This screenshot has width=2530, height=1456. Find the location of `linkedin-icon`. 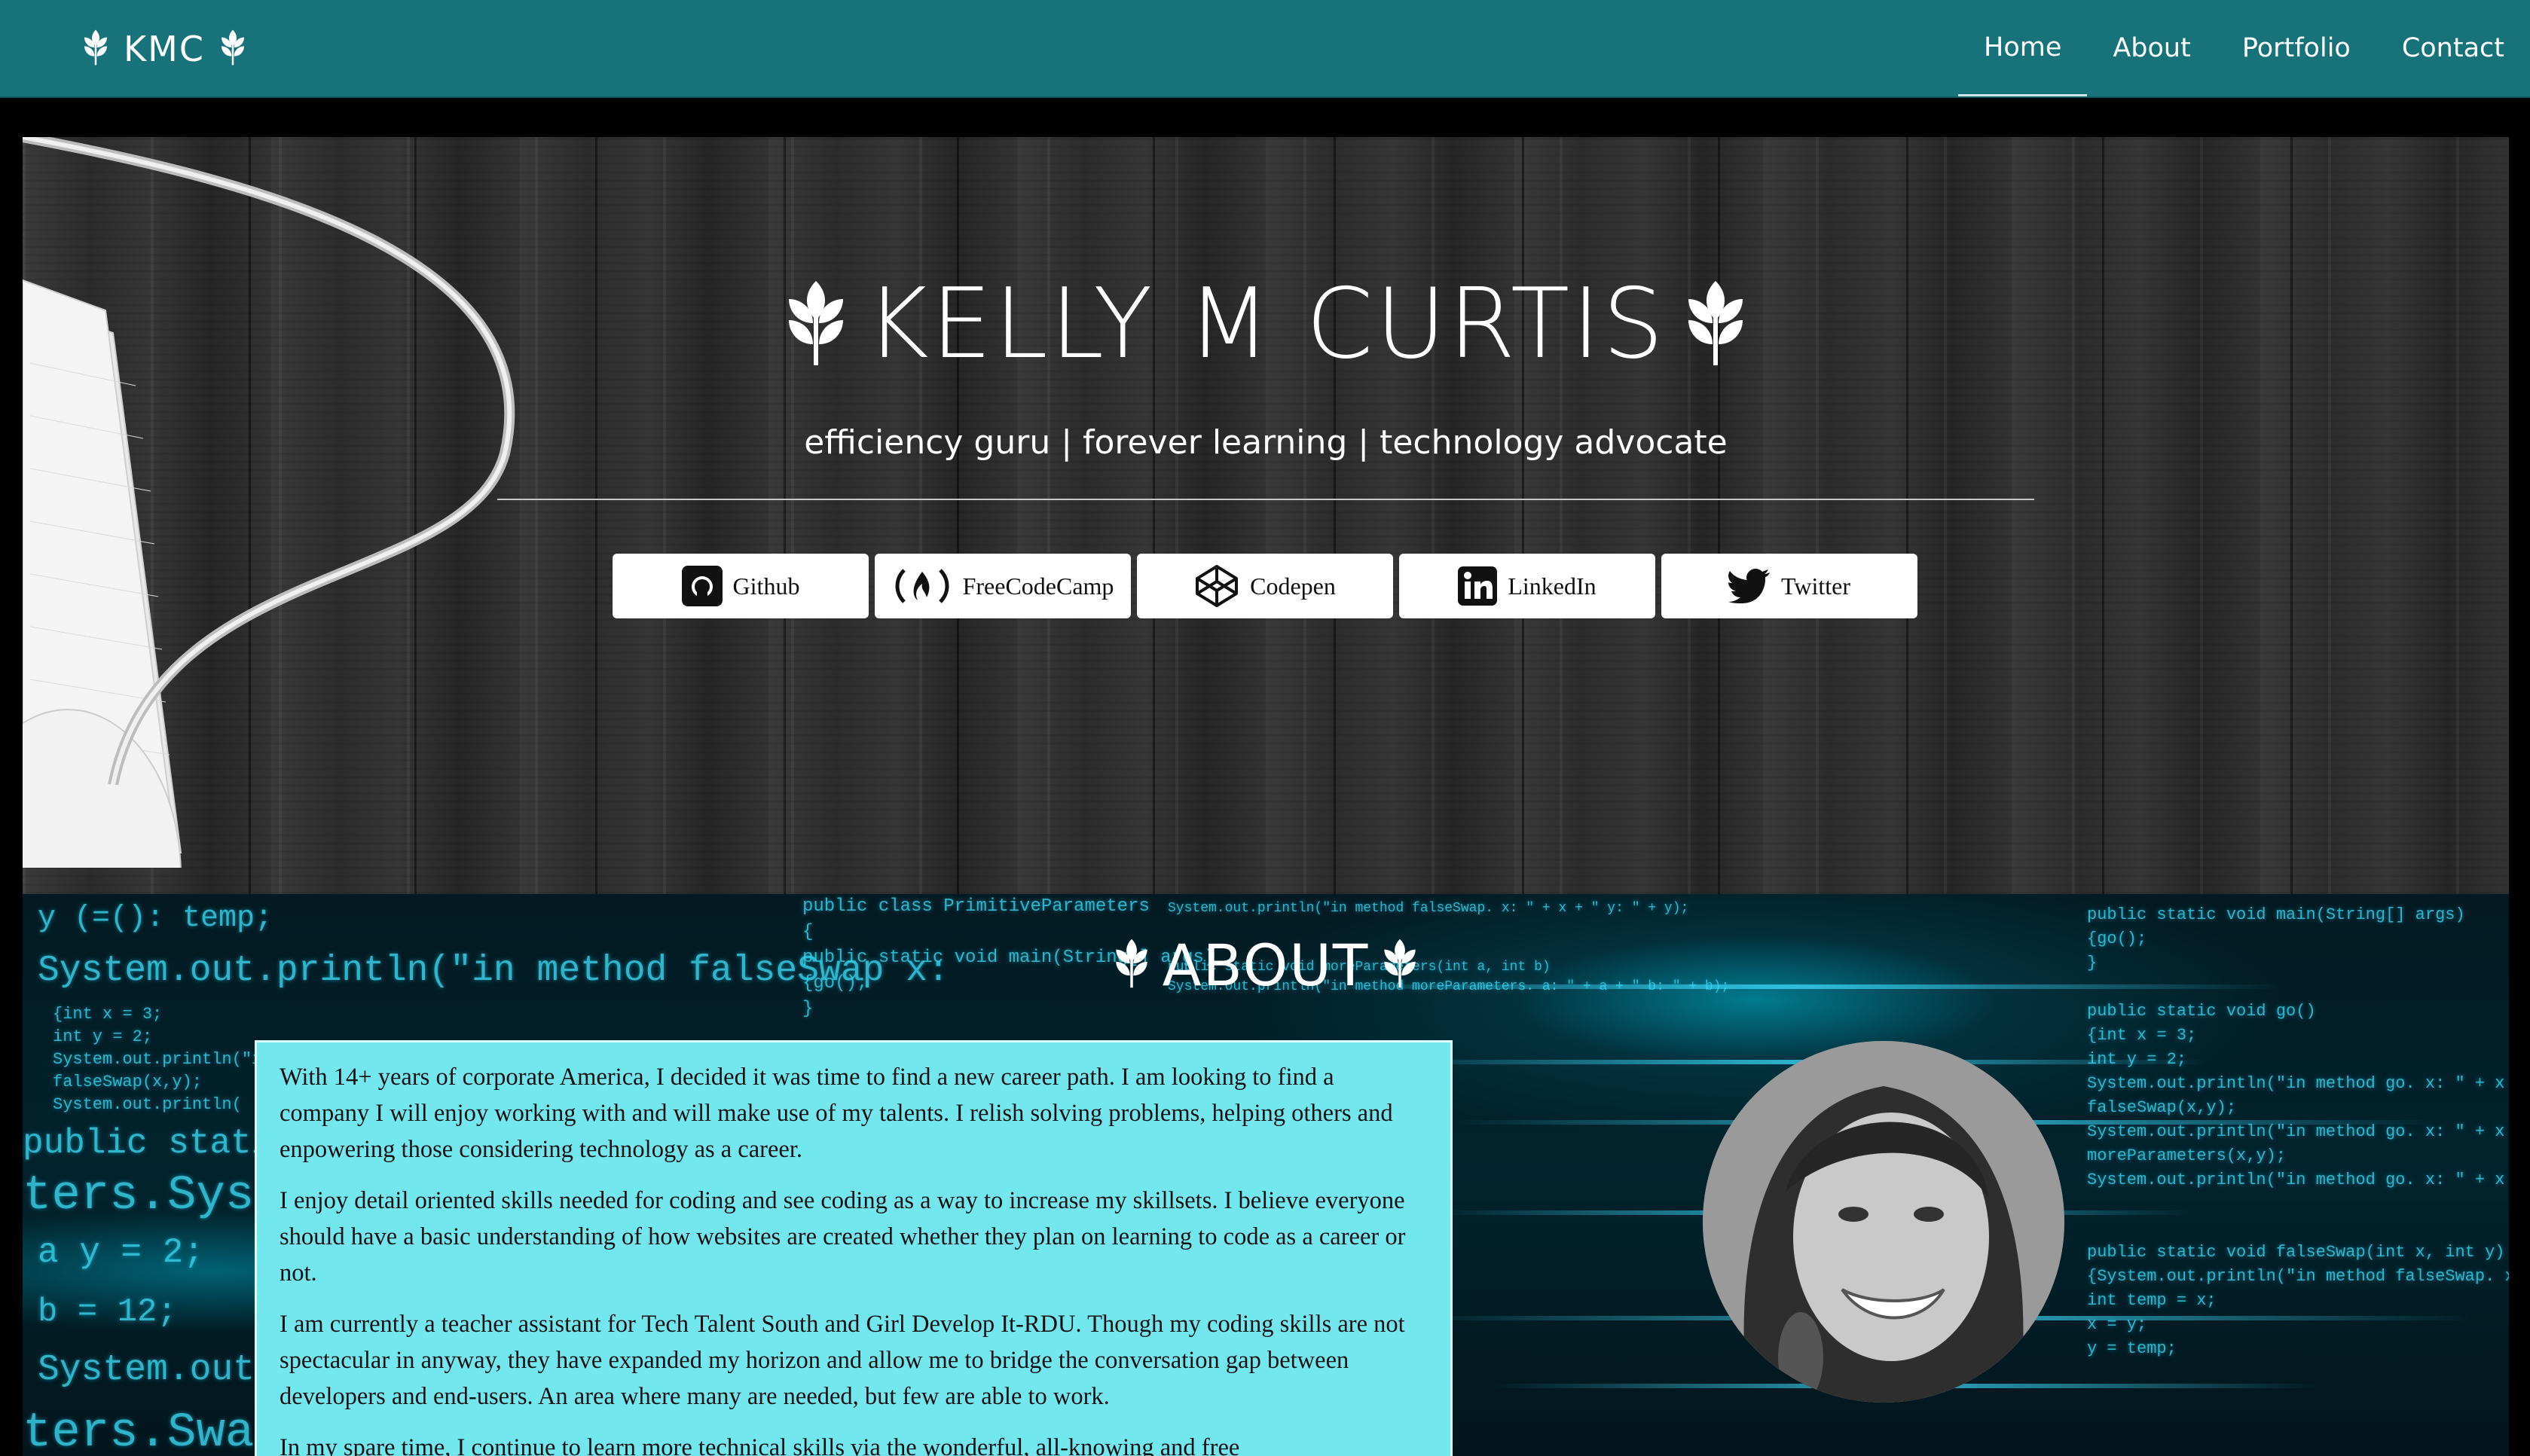

linkedin-icon is located at coordinates (1478, 586).